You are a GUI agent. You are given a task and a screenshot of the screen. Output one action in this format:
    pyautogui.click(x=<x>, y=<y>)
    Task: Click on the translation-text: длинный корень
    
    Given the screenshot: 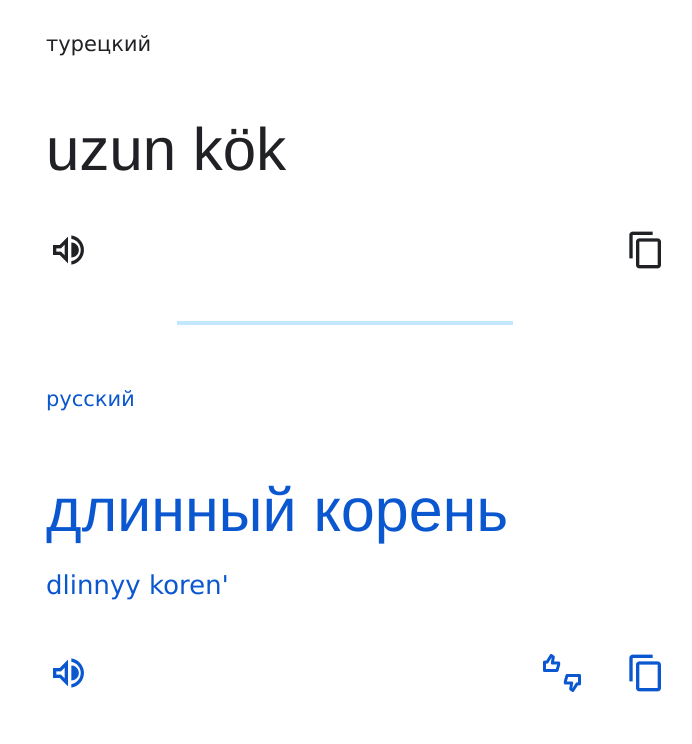 What is the action you would take?
    pyautogui.click(x=278, y=510)
    